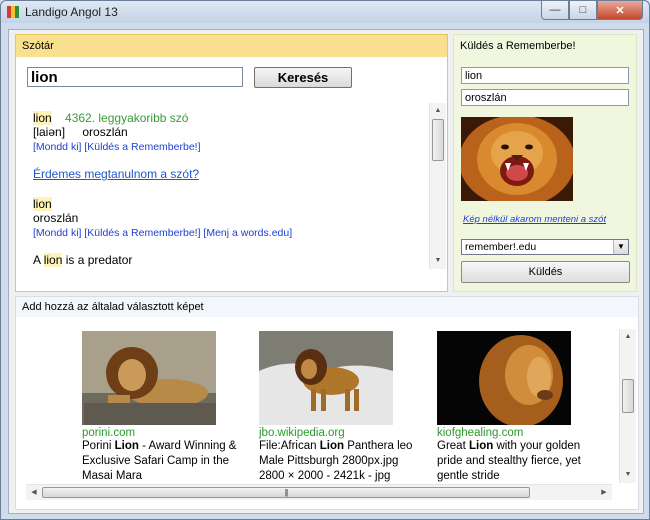 Image resolution: width=650 pixels, height=520 pixels. What do you see at coordinates (83, 260) in the screenshot?
I see `example-sentence: A lion is a predator` at bounding box center [83, 260].